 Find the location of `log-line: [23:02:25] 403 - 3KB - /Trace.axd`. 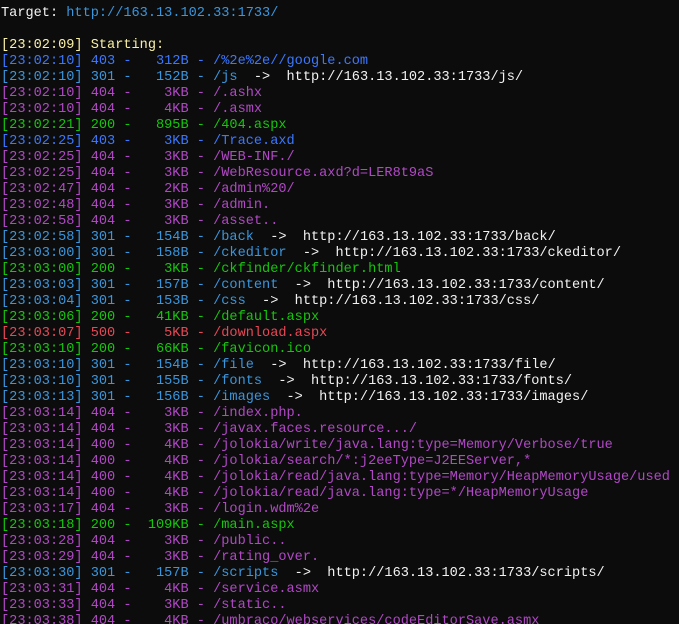

log-line: [23:02:25] 403 - 3KB - /Trace.axd is located at coordinates (148, 142).